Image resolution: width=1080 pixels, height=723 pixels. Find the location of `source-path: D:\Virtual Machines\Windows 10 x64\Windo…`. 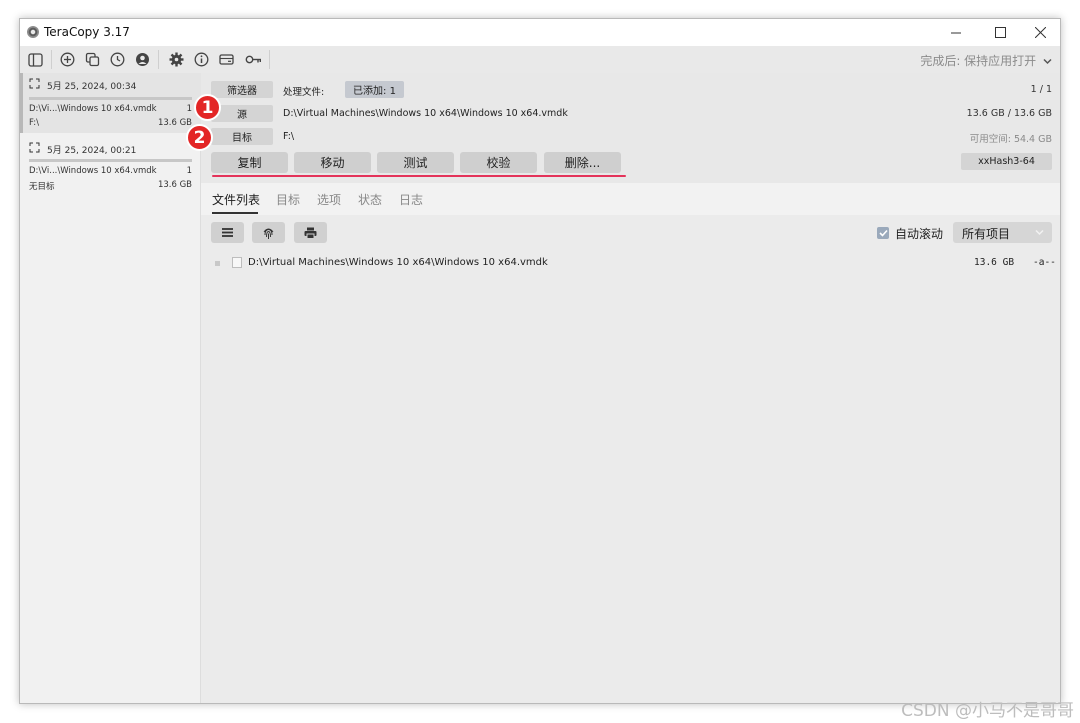

source-path: D:\Virtual Machines\Windows 10 x64\Windo… is located at coordinates (425, 113).